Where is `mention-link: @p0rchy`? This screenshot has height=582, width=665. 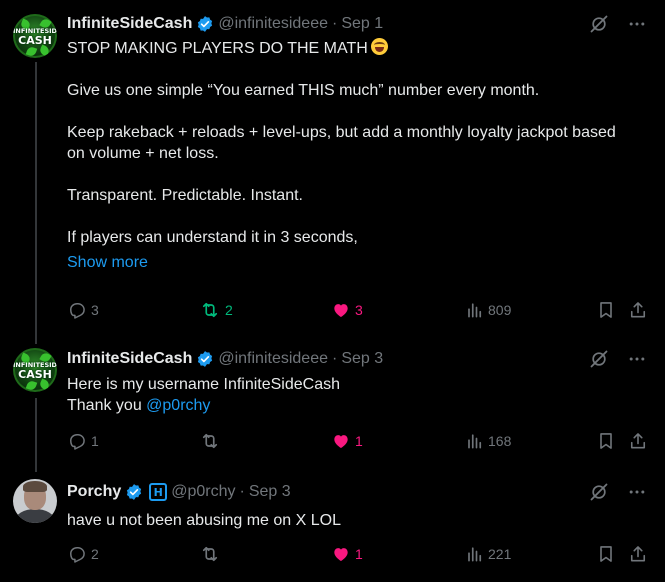 mention-link: @p0rchy is located at coordinates (178, 405).